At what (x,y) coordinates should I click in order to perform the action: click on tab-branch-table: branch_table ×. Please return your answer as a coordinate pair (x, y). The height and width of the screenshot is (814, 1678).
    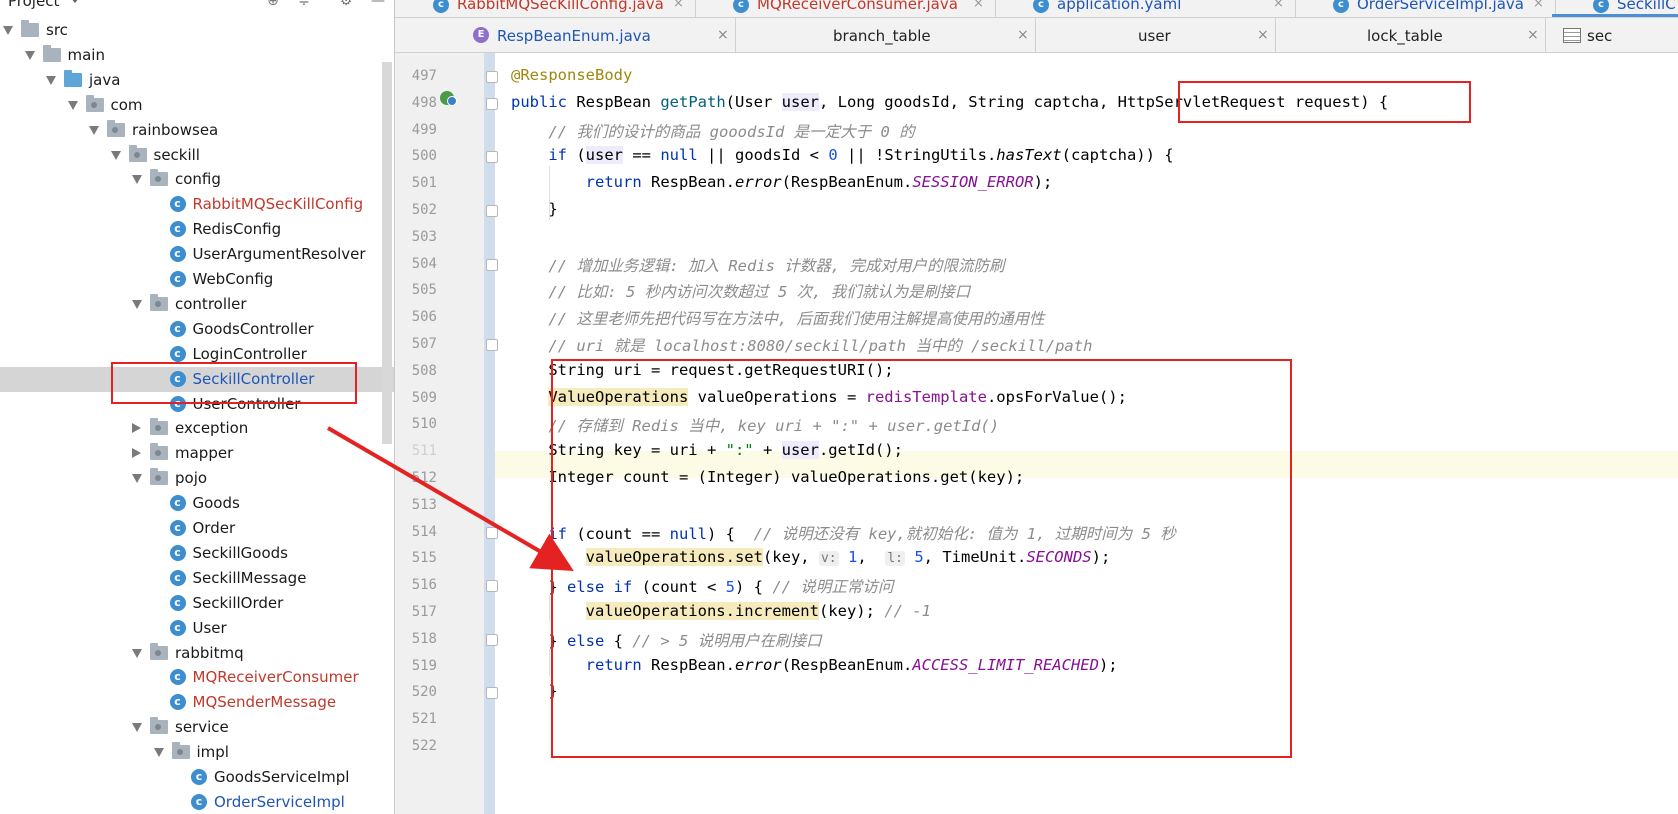
    Looking at the image, I should click on (885, 35).